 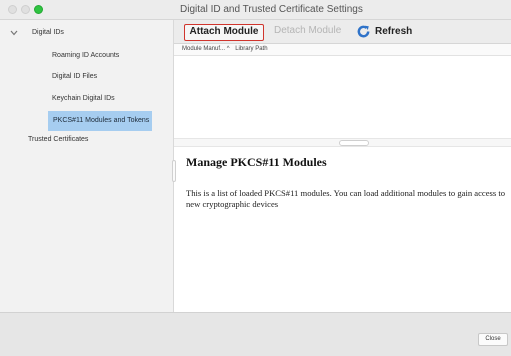 What do you see at coordinates (174, 171) in the screenshot?
I see `sidebar-resize-handle` at bounding box center [174, 171].